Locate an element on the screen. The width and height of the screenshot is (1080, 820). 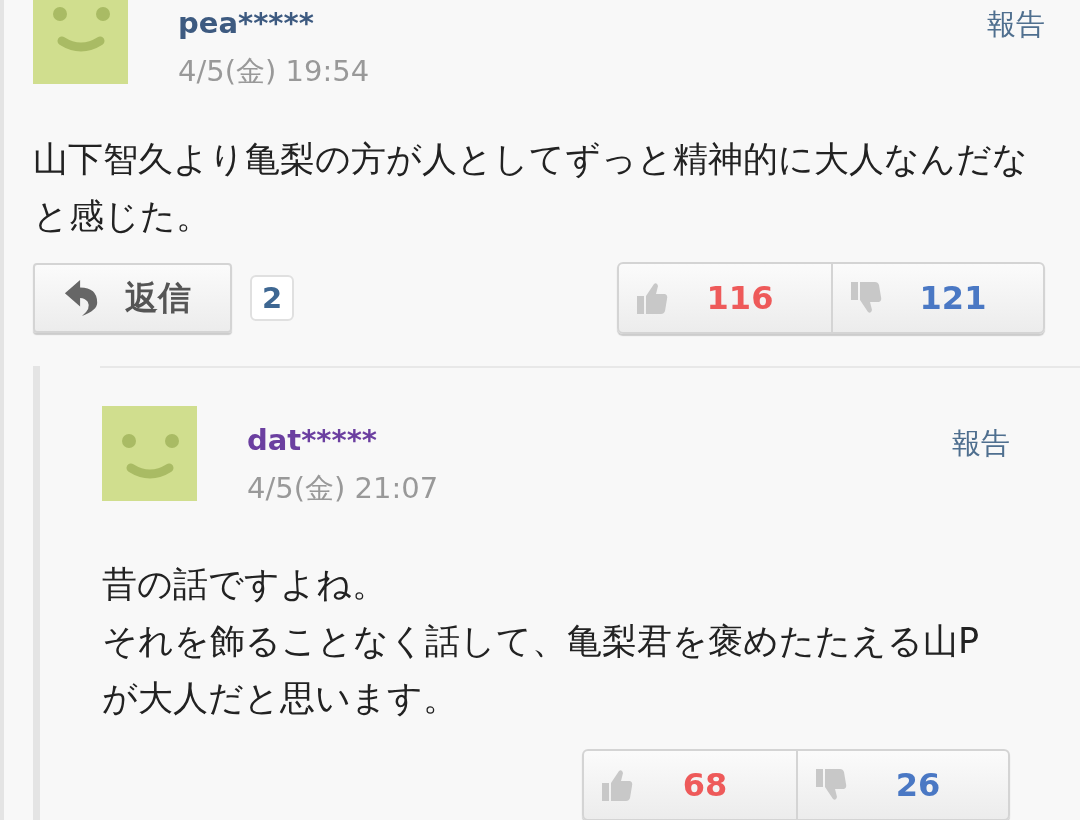
dislike-button: 26 is located at coordinates (902, 785).